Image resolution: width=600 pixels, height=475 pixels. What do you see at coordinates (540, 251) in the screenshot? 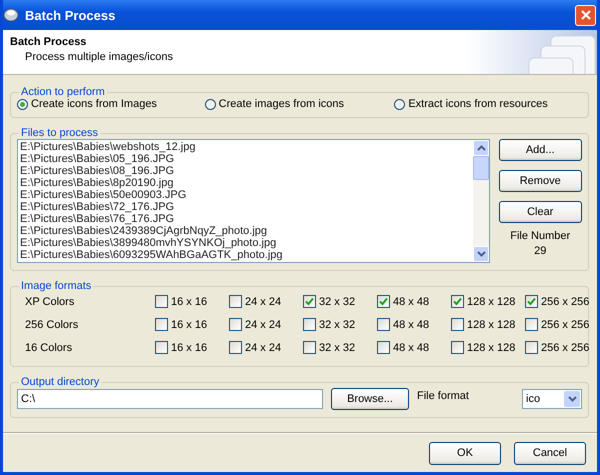
I see `file-count: 29` at bounding box center [540, 251].